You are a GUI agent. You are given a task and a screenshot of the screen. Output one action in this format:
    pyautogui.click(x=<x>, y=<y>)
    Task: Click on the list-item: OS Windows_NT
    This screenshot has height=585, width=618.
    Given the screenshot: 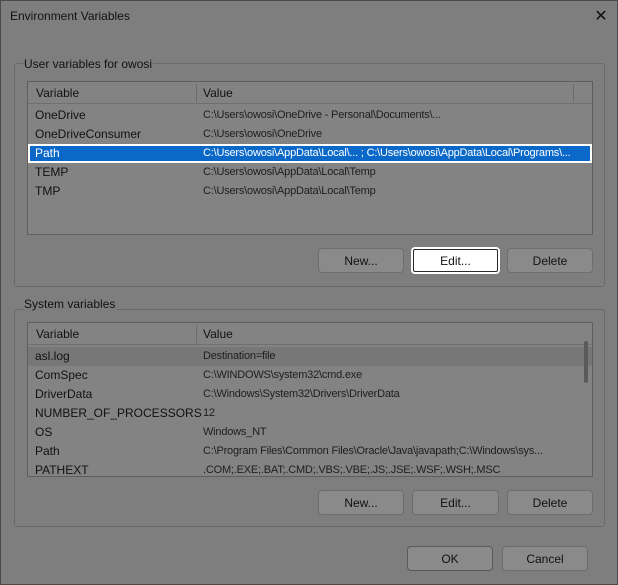 What is the action you would take?
    pyautogui.click(x=310, y=432)
    